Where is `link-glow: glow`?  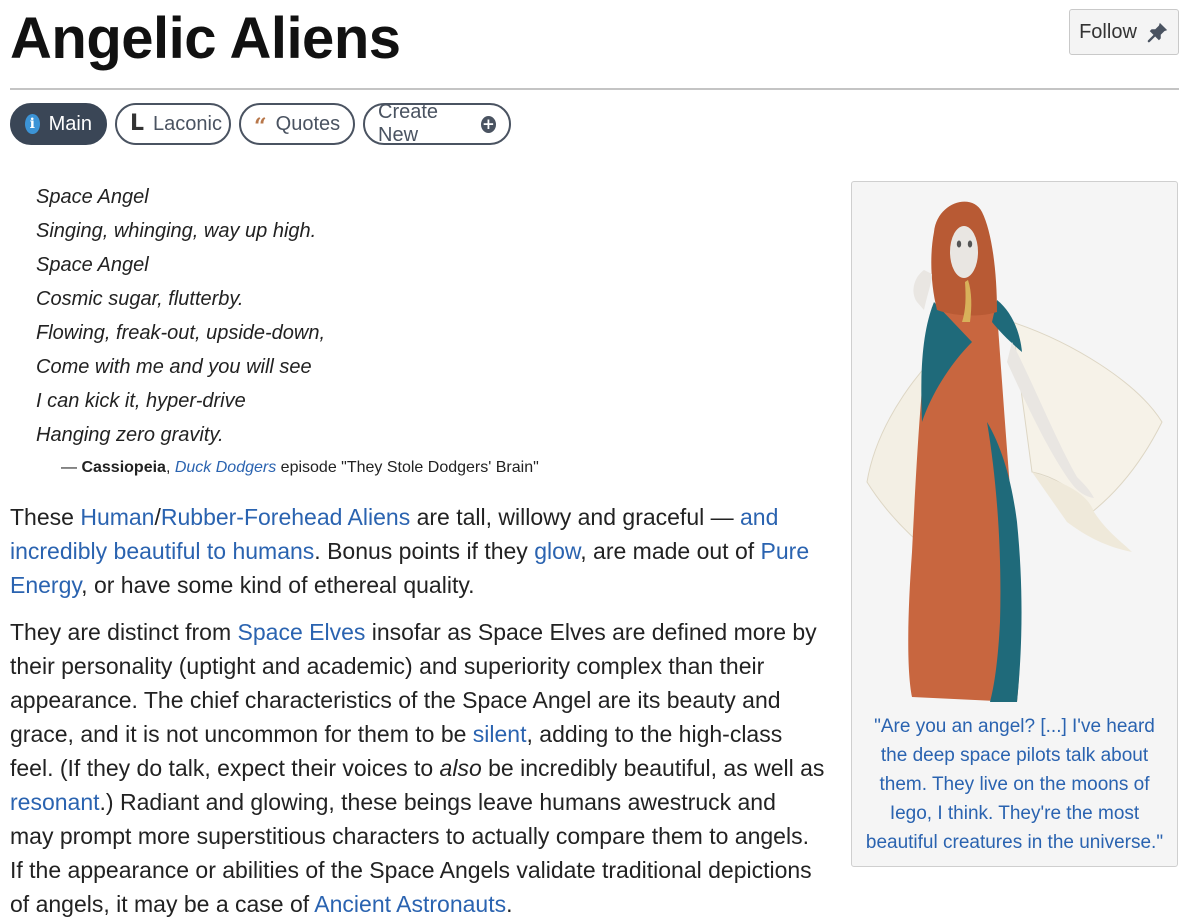
link-glow: glow is located at coordinates (557, 551).